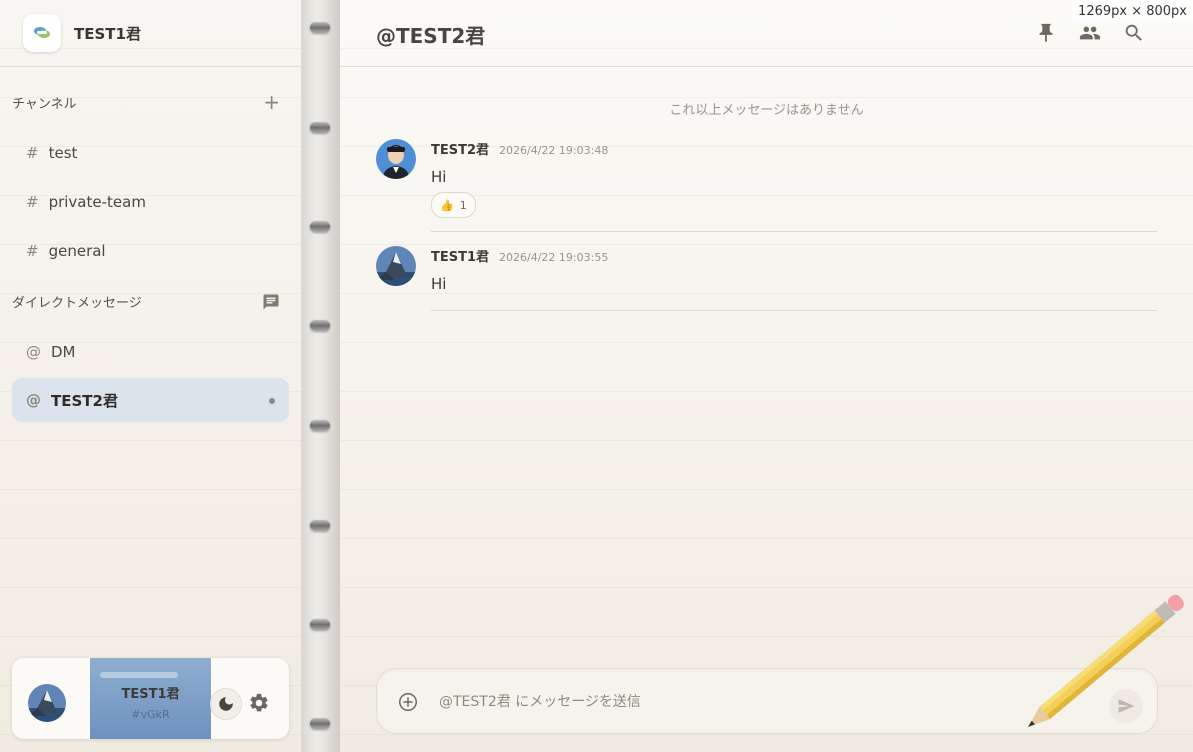 This screenshot has height=752, width=1193. I want to click on status-dot, so click(272, 401).